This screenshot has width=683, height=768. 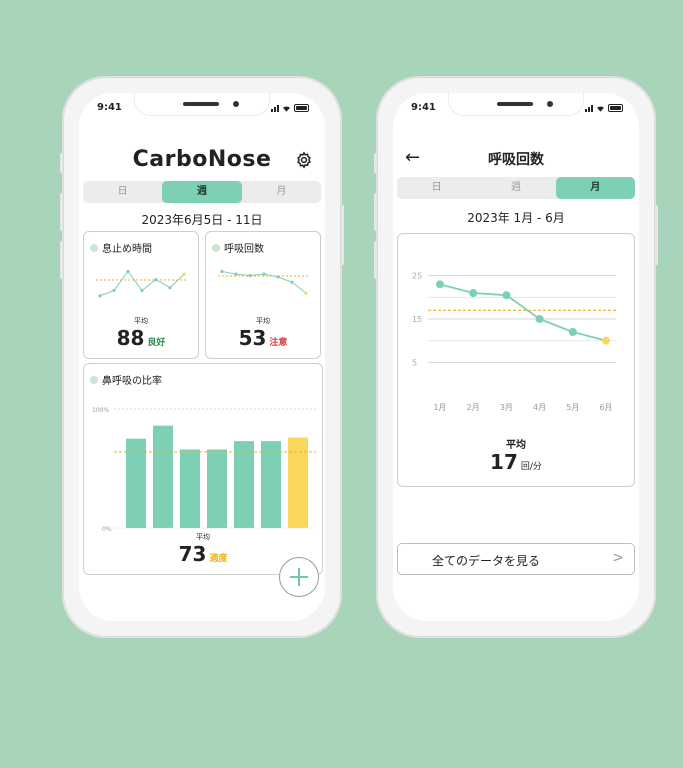 What do you see at coordinates (516, 160) in the screenshot?
I see `page-title: 呼吸回数` at bounding box center [516, 160].